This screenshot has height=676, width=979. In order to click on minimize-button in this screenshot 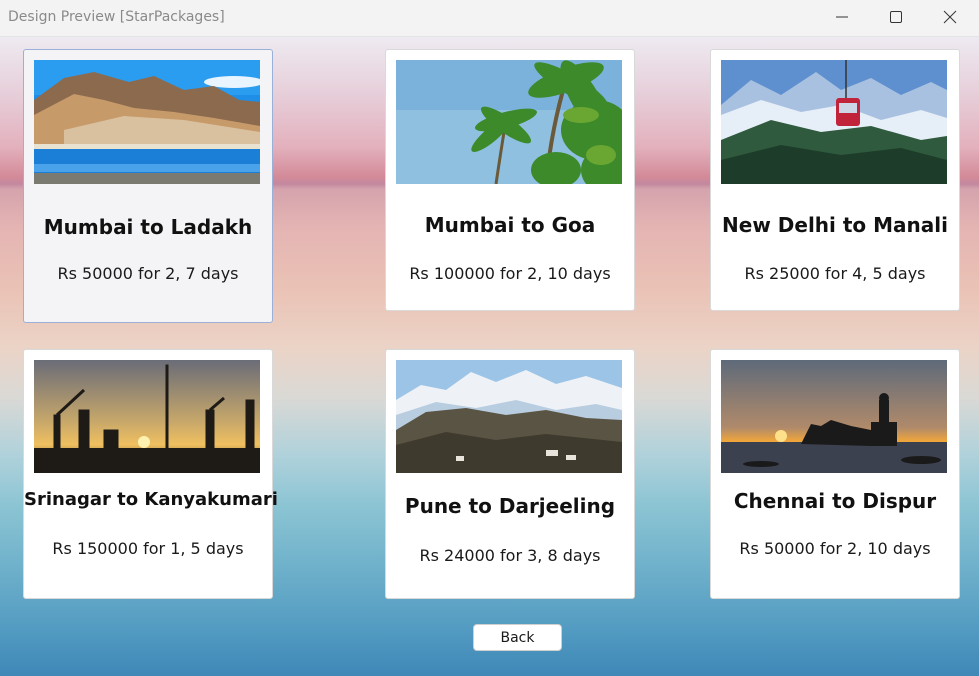, I will do `click(842, 17)`.